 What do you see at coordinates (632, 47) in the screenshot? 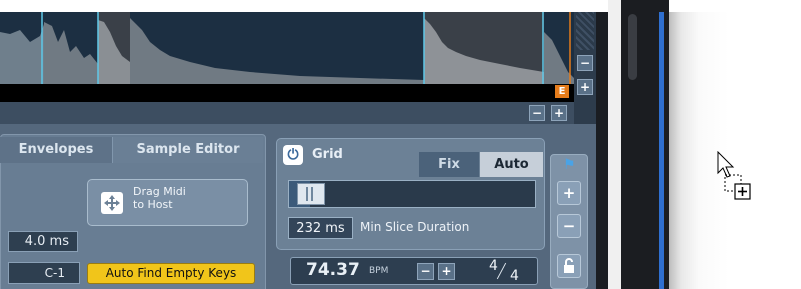
I see `host-scrollbar-thumb` at bounding box center [632, 47].